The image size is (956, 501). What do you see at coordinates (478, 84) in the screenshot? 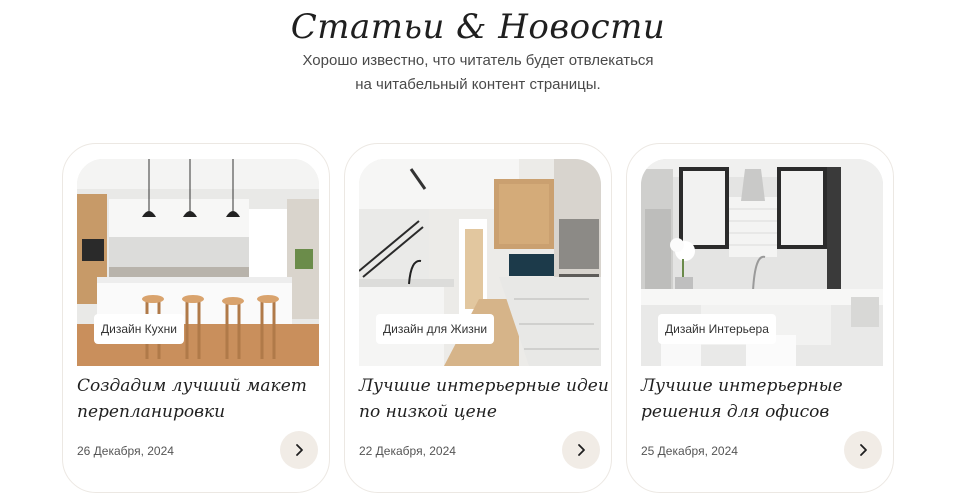
I see `subtitle-line-2: на читабельный контент страницы.` at bounding box center [478, 84].